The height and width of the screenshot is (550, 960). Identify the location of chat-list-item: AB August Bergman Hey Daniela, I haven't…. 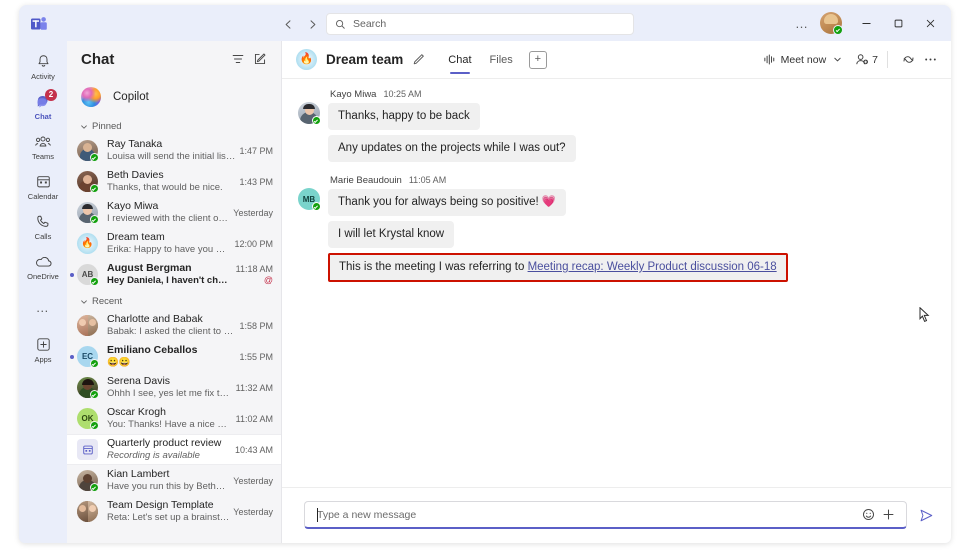
(174, 274).